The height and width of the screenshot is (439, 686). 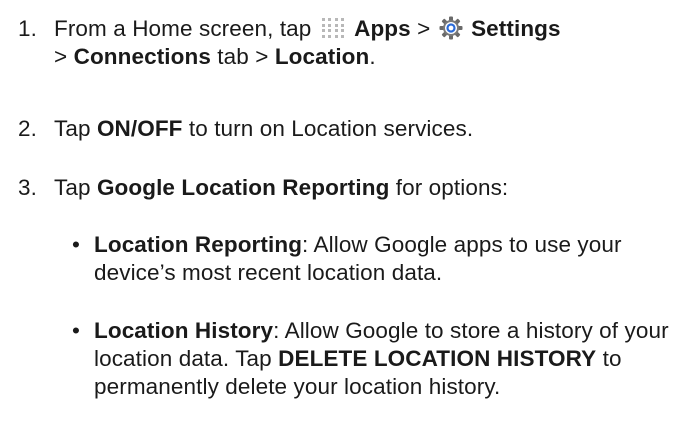 I want to click on step-text-part: From a Home screen, tap, so click(x=186, y=28).